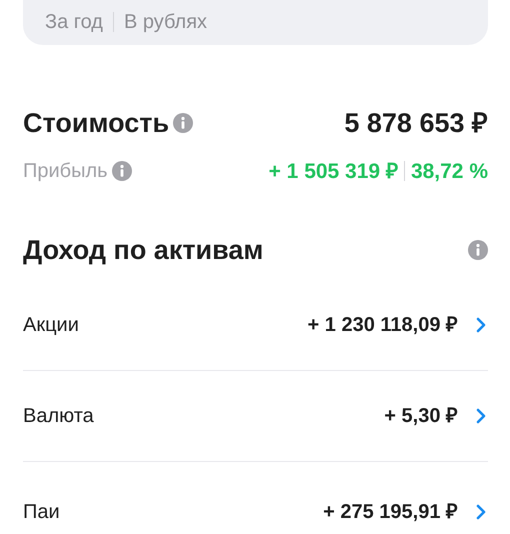 This screenshot has width=510, height=534. I want to click on period-filter: За год, so click(74, 21).